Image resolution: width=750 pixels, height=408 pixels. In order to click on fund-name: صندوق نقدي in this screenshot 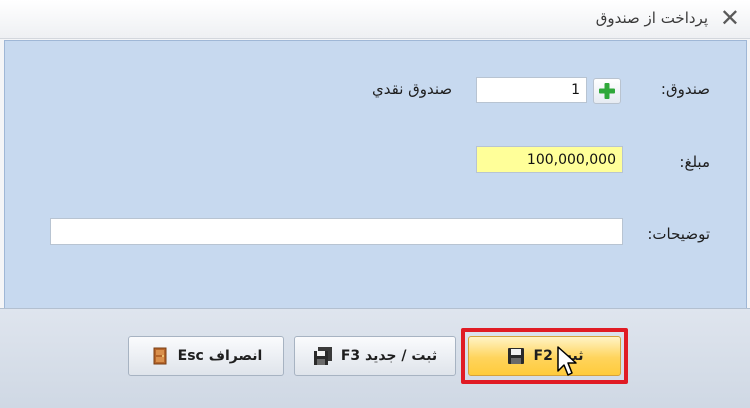, I will do `click(412, 89)`.